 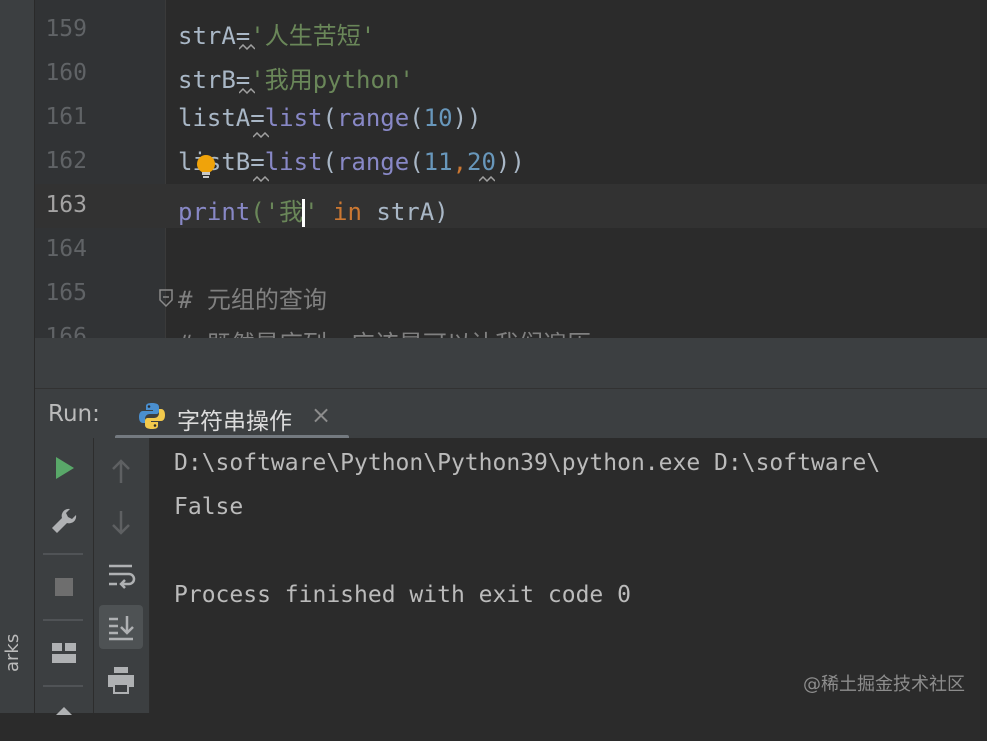 I want to click on panel-splitter, so click(x=511, y=363).